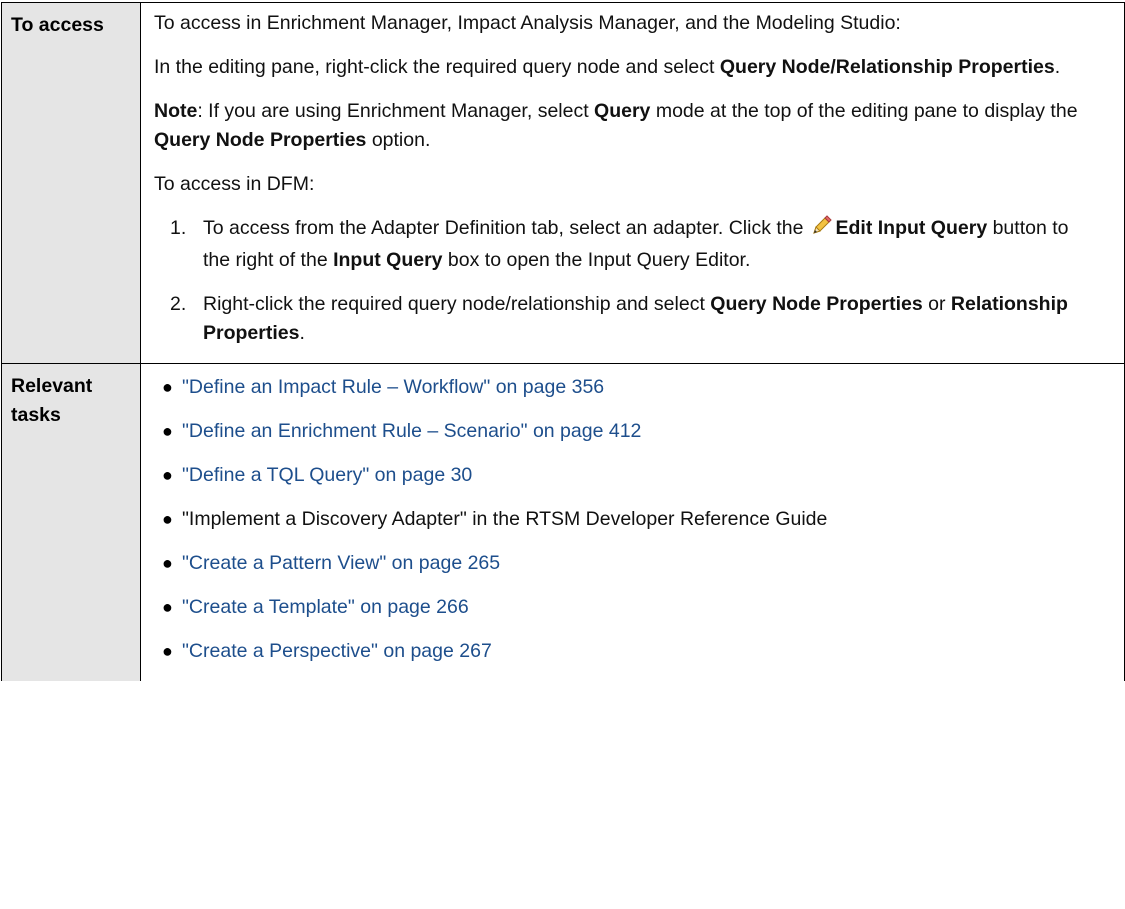 This screenshot has height=909, width=1125. I want to click on tasks-header: Relevant tasks, so click(52, 400).